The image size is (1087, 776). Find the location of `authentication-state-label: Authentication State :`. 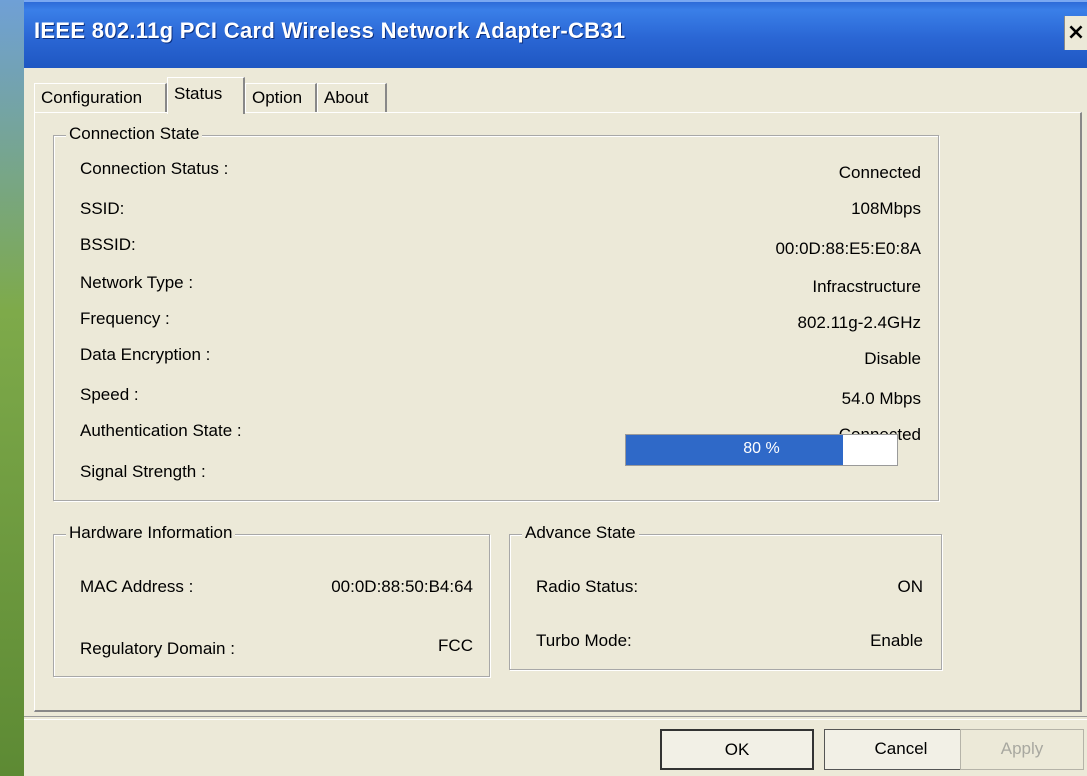

authentication-state-label: Authentication State : is located at coordinates (161, 430).